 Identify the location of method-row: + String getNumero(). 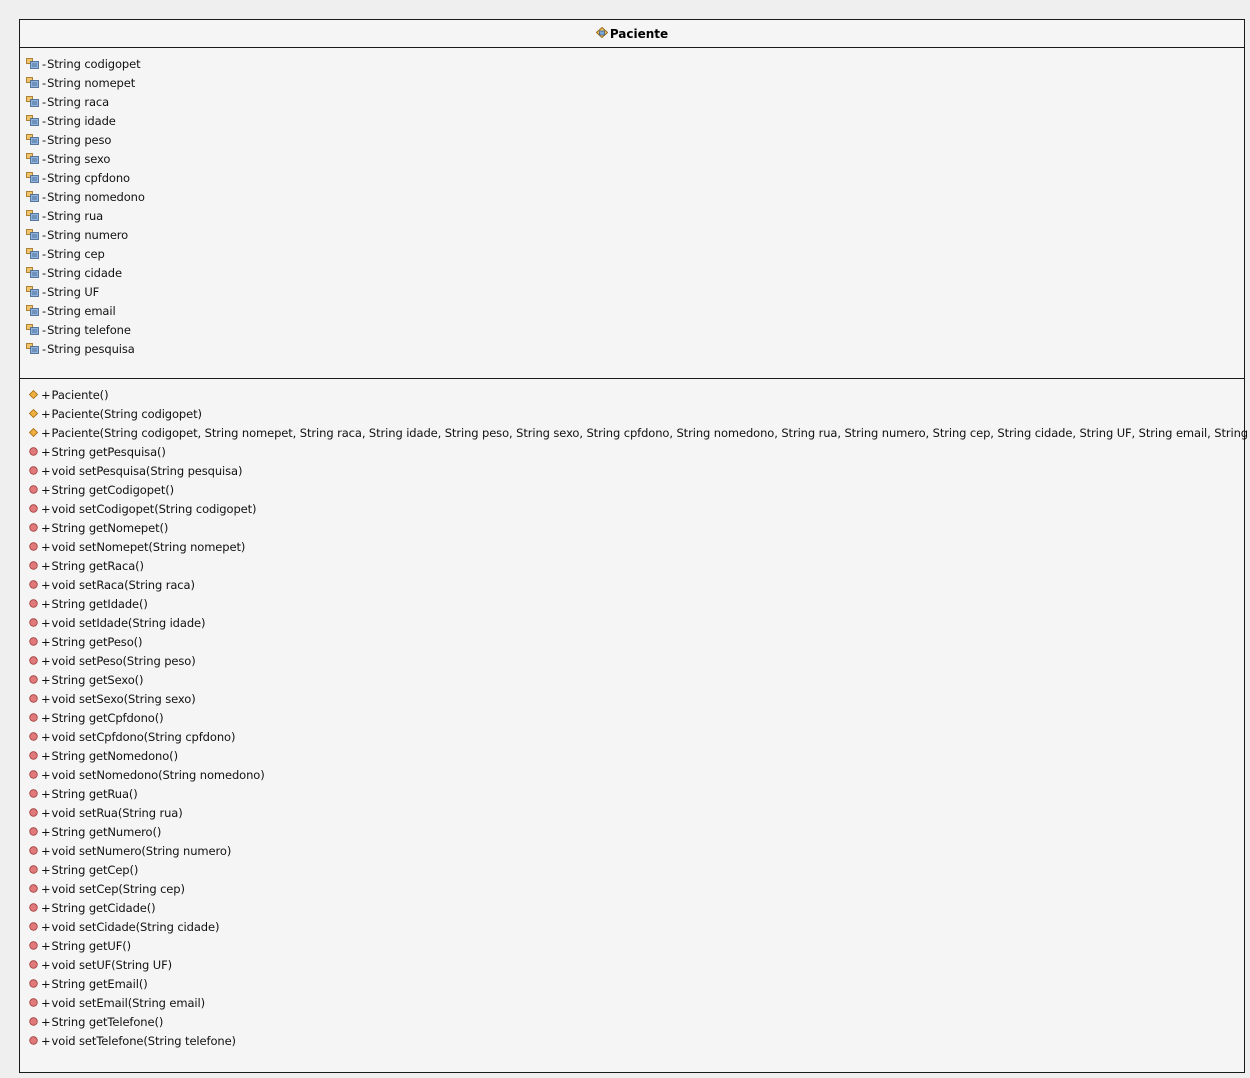
(632, 831).